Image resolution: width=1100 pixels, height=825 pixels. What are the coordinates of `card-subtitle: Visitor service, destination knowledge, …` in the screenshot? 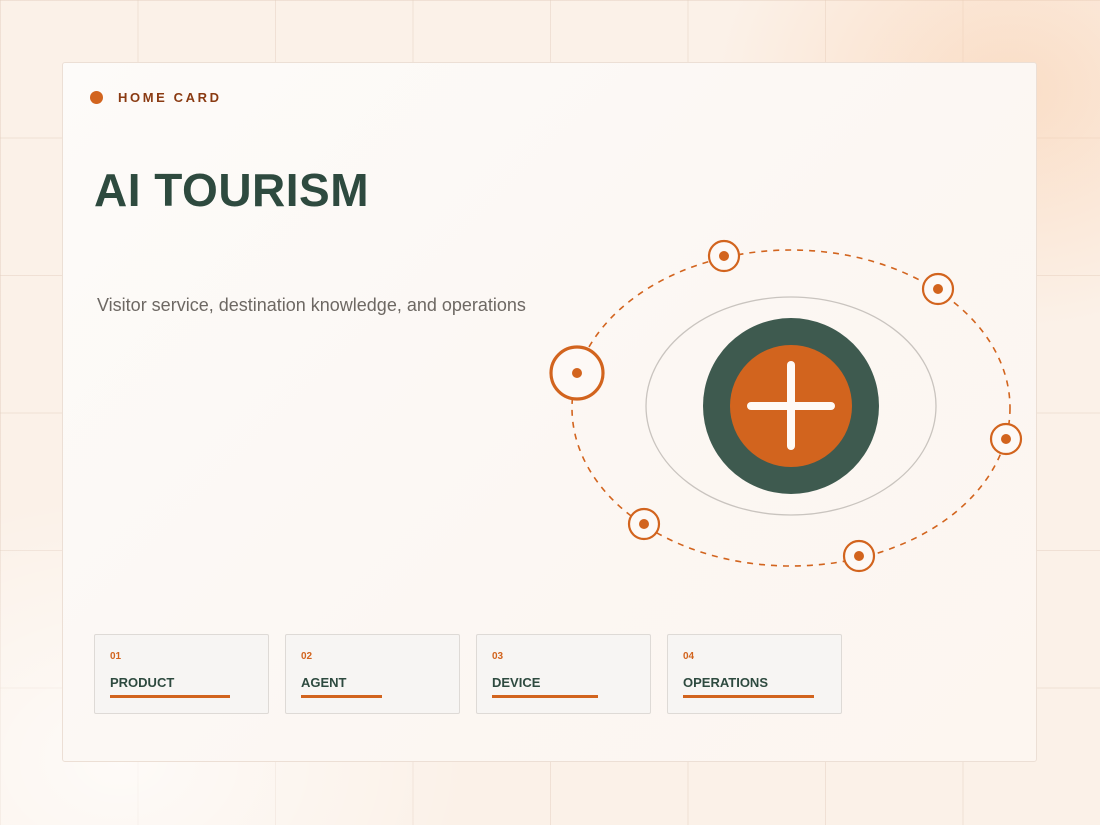 It's located at (311, 305).